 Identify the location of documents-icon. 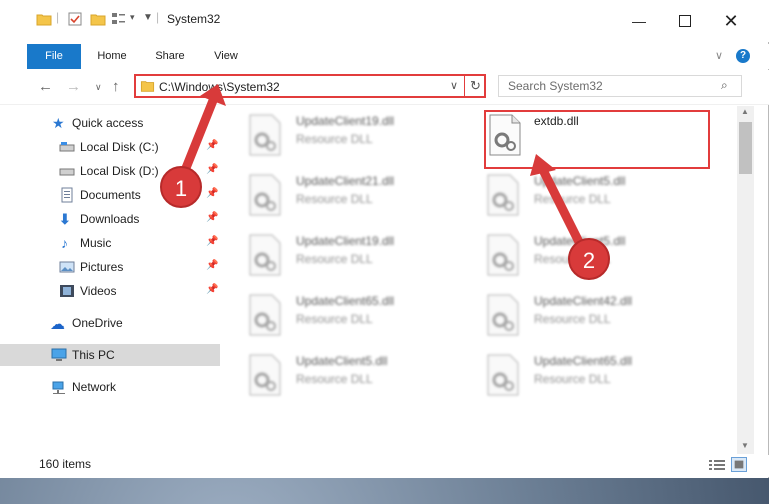
(67, 195).